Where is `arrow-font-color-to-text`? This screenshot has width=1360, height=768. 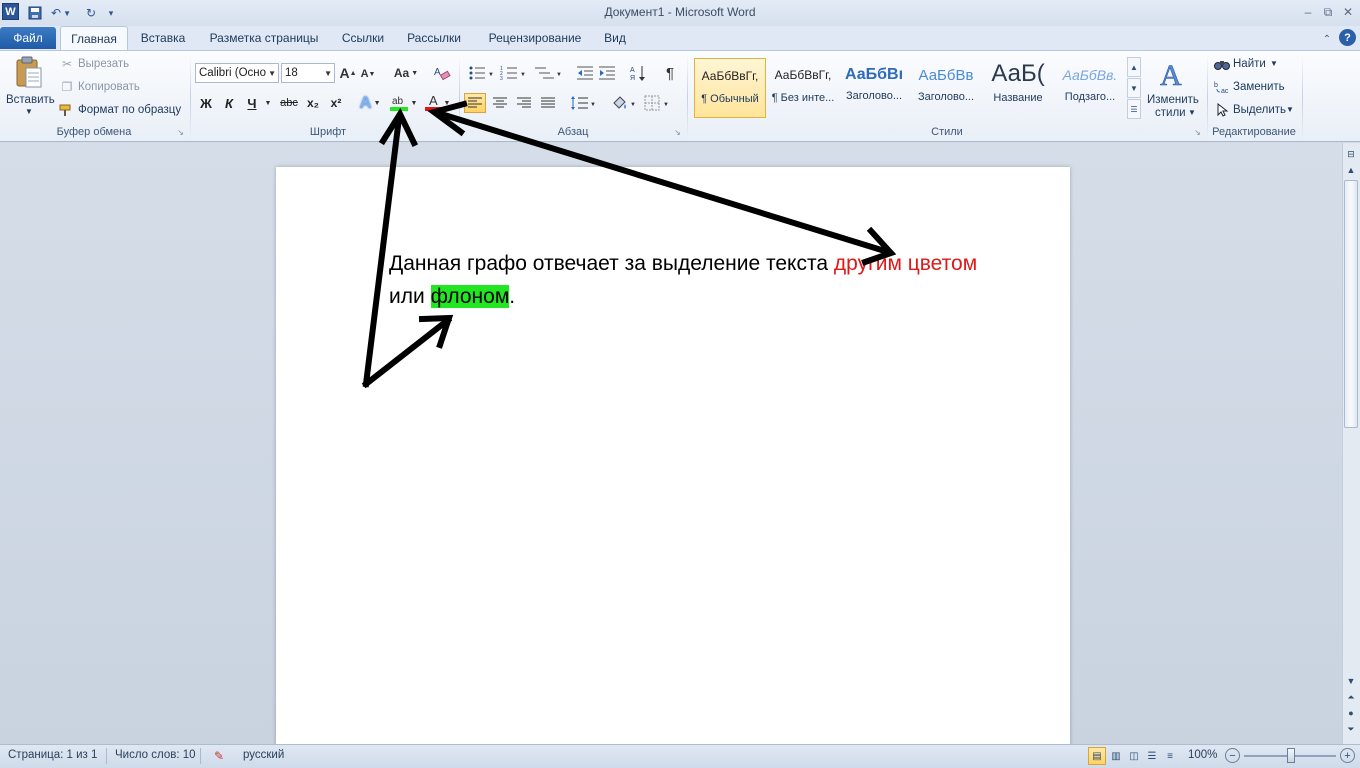 arrow-font-color-to-text is located at coordinates (663, 182).